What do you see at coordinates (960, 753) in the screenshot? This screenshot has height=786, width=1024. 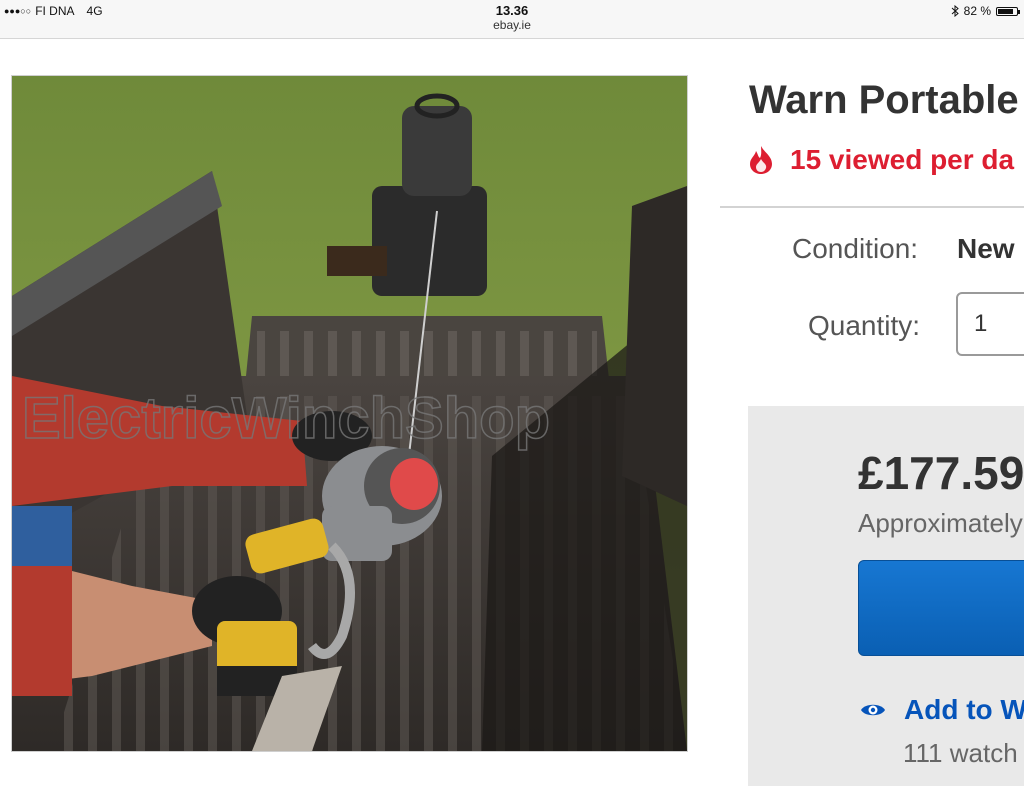 I see `watchers-count: 111 watch` at bounding box center [960, 753].